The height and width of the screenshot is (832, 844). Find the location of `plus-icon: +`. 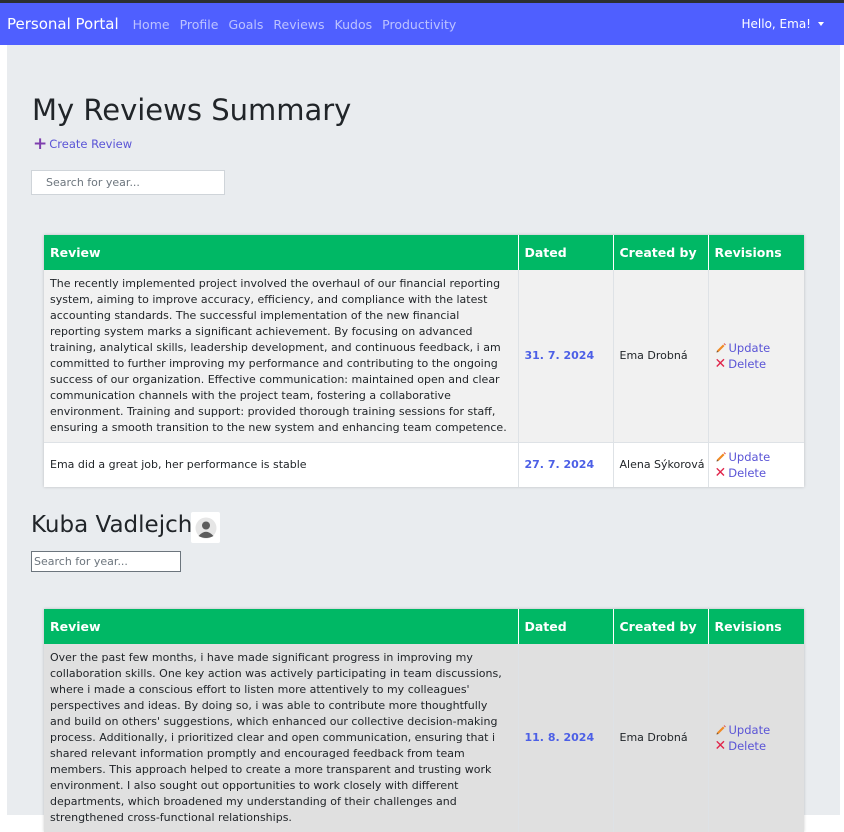

plus-icon: + is located at coordinates (40, 144).